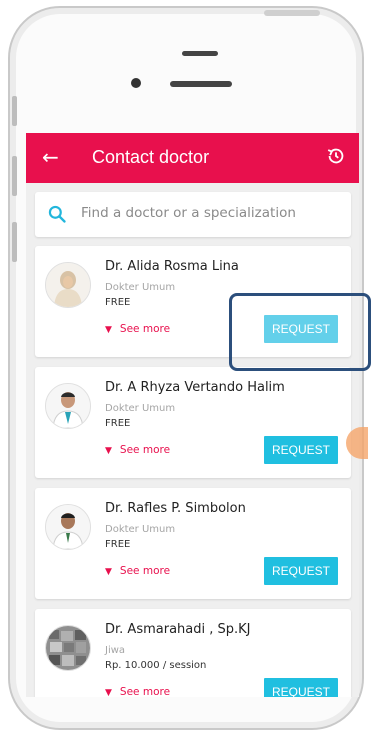 The height and width of the screenshot is (731, 371). Describe the element at coordinates (172, 266) in the screenshot. I see `doctor-name: Dr. Alida Rosma Lina` at that location.